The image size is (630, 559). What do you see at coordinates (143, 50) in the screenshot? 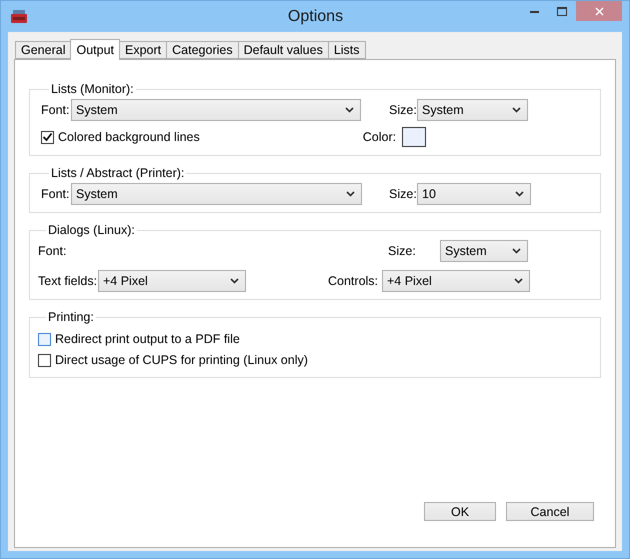
I see `tab: Export` at bounding box center [143, 50].